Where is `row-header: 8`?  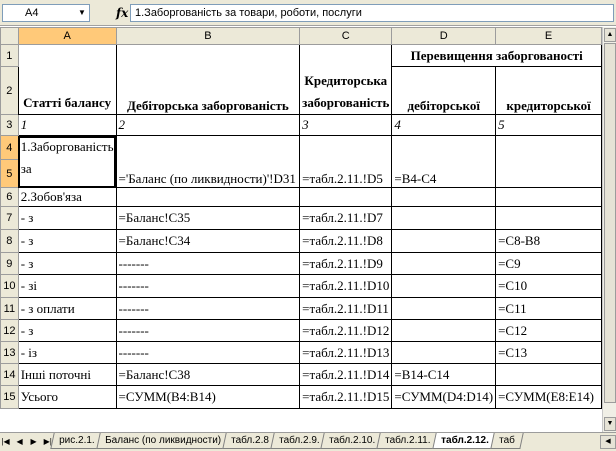 row-header: 8 is located at coordinates (9, 241).